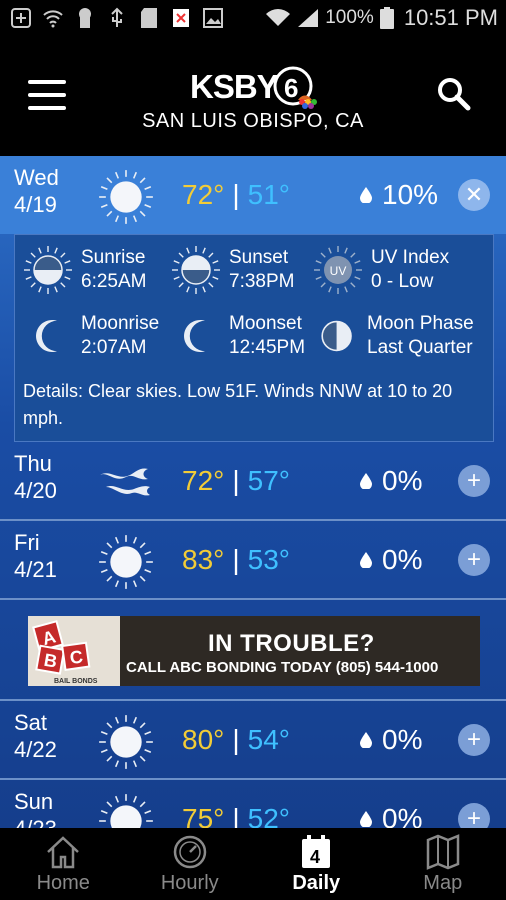  I want to click on svg-text: C, so click(77, 657).